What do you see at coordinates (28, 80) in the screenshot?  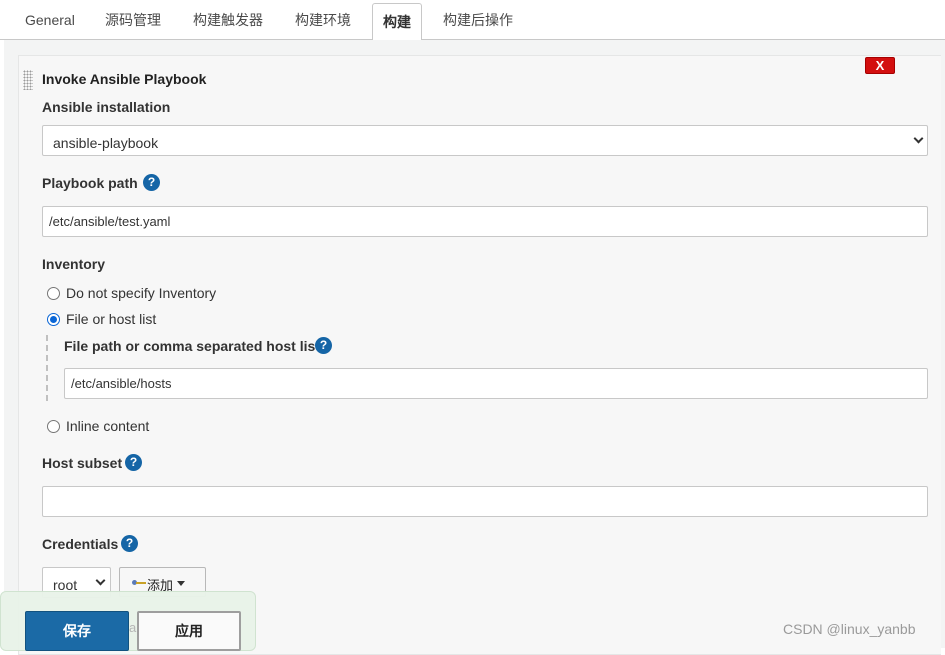 I see `drag-handle-icon` at bounding box center [28, 80].